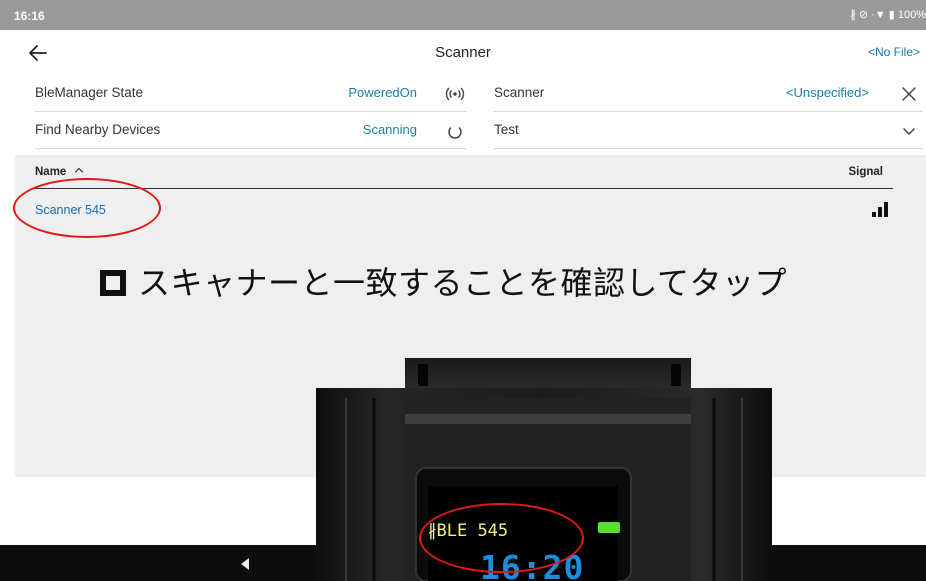 The image size is (926, 581). What do you see at coordinates (463, 15) in the screenshot?
I see `status-bar: 16:16 ∦ ⊘ ·▼ ▮ 100%` at bounding box center [463, 15].